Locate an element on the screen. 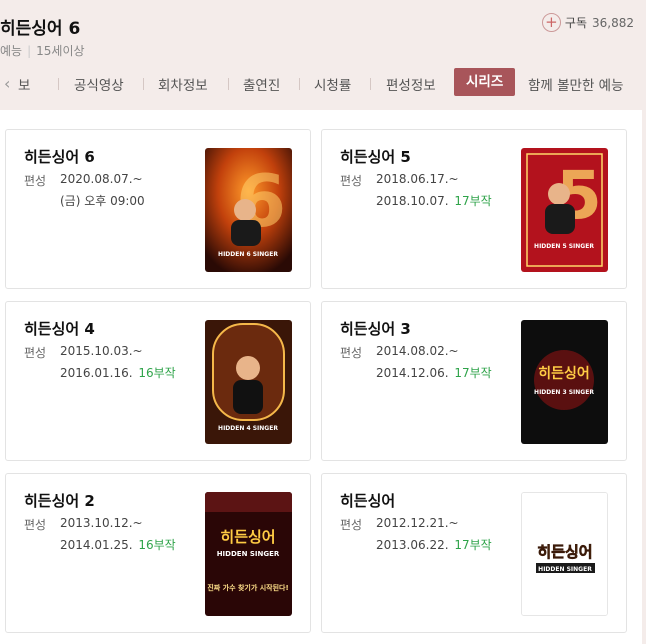  poster-season-1-art: 히든싱어 HIDDEN SINGER is located at coordinates (564, 554).